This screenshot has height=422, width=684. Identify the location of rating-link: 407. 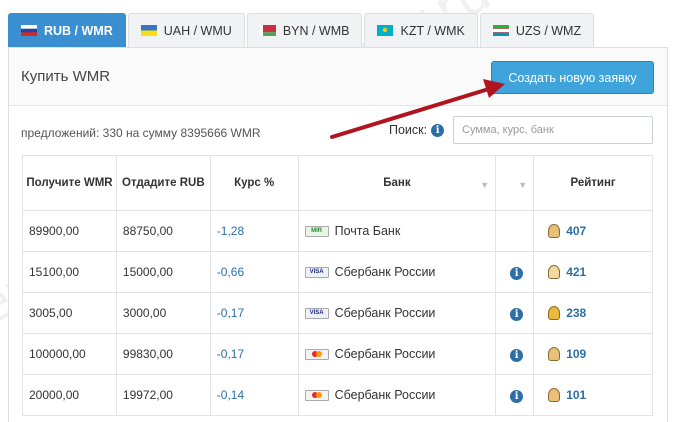
(576, 231).